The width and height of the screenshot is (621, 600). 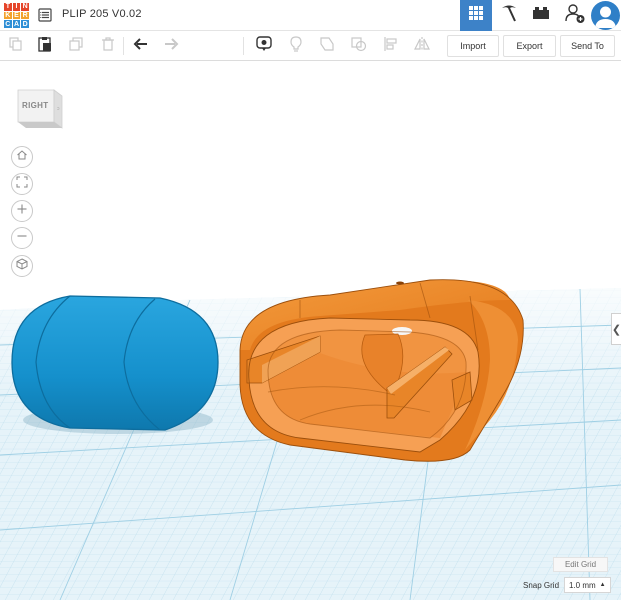 I want to click on logo-letter: E, so click(x=16, y=15).